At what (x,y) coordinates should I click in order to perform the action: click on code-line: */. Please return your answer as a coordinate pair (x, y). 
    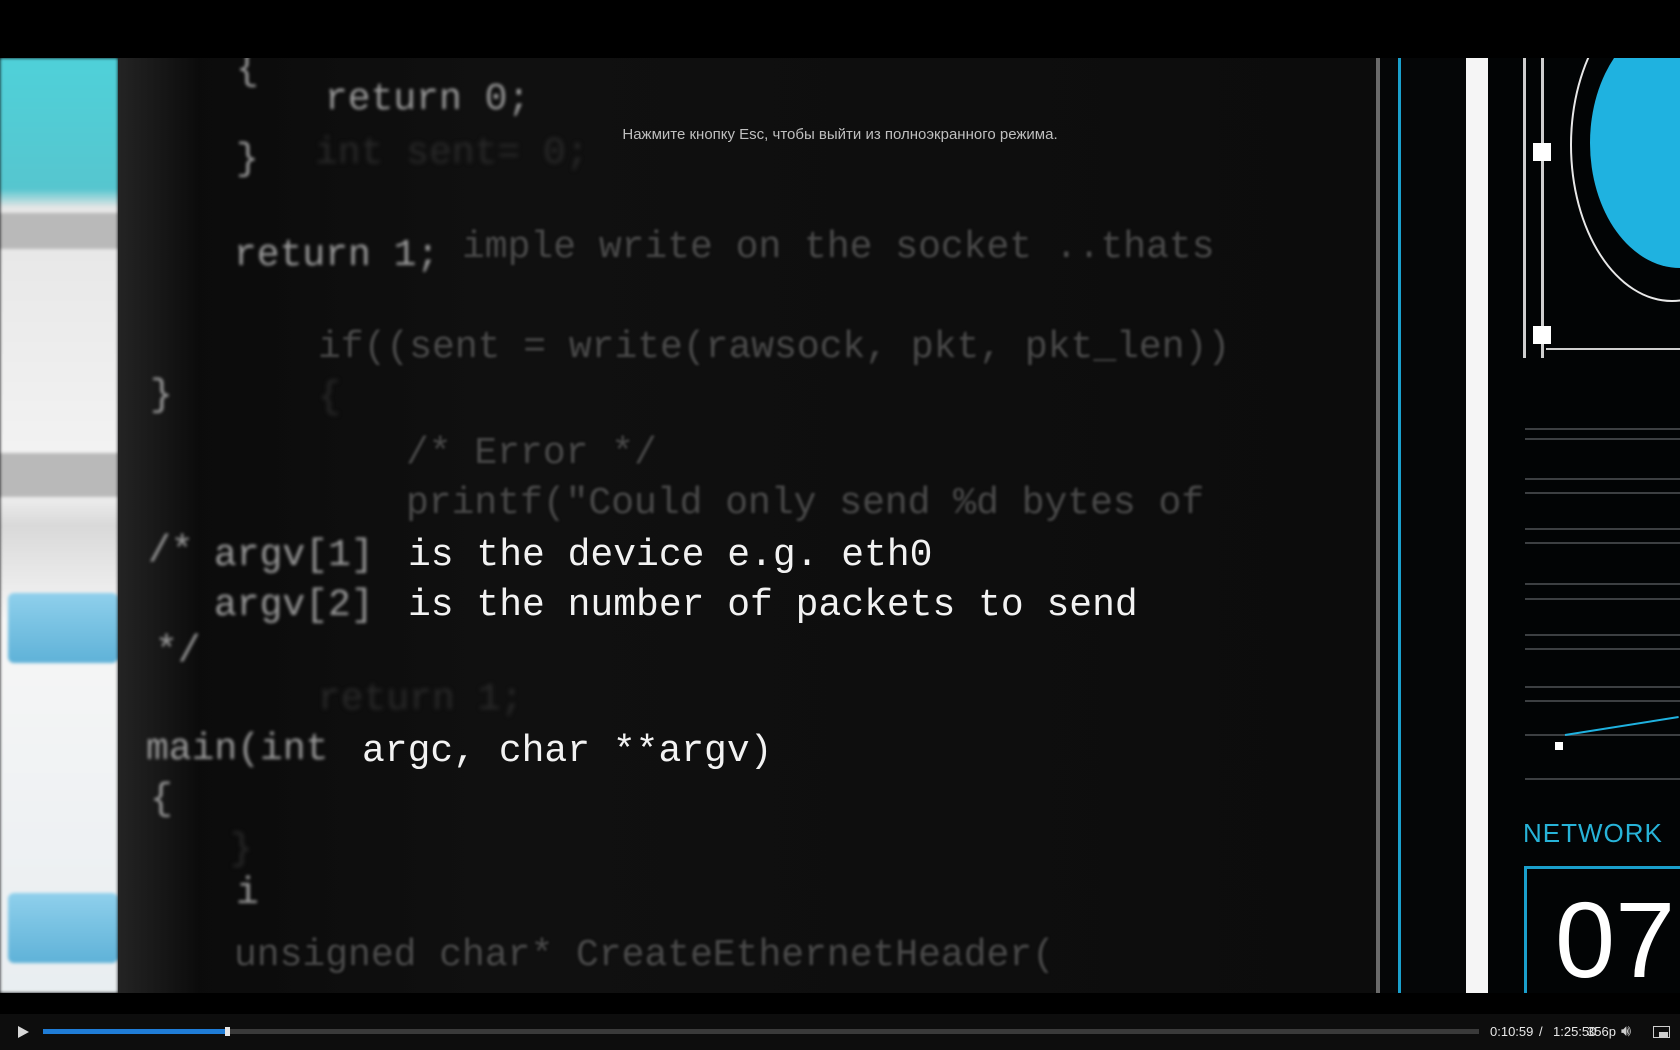
    Looking at the image, I should click on (178, 651).